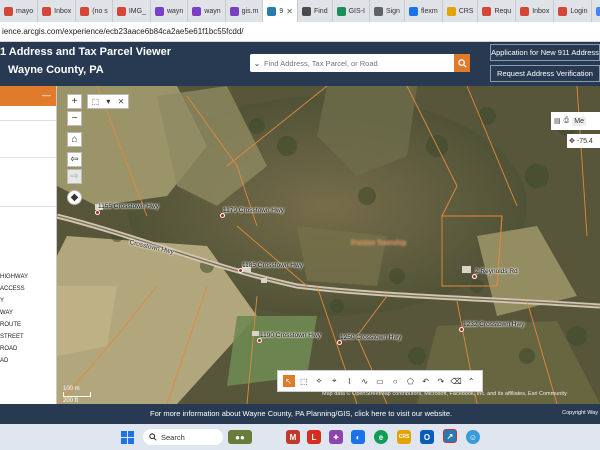 This screenshot has height=450, width=600. Describe the element at coordinates (379, 243) in the screenshot. I see `township-label: Preston Township` at that location.